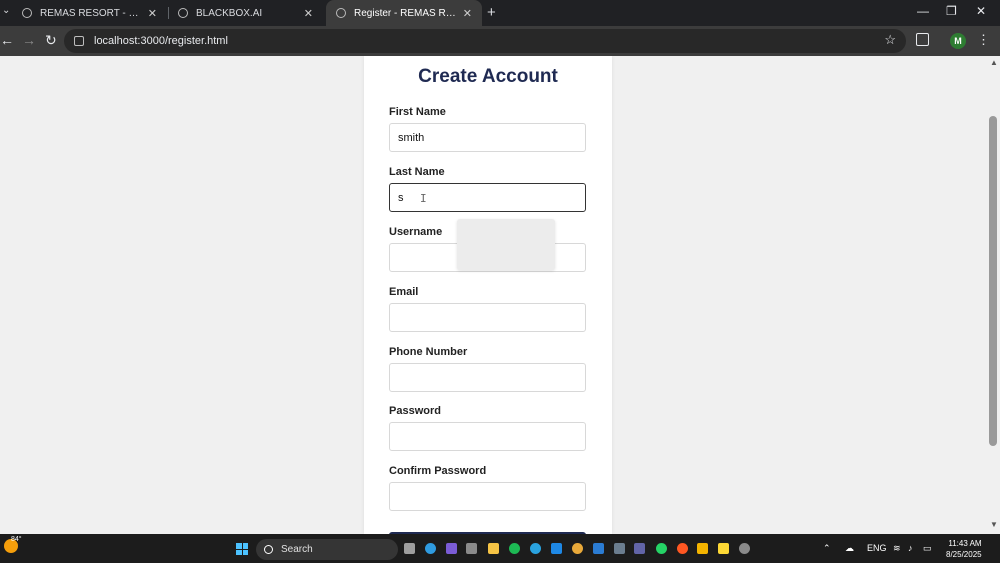  I want to click on email-label: Email, so click(404, 292).